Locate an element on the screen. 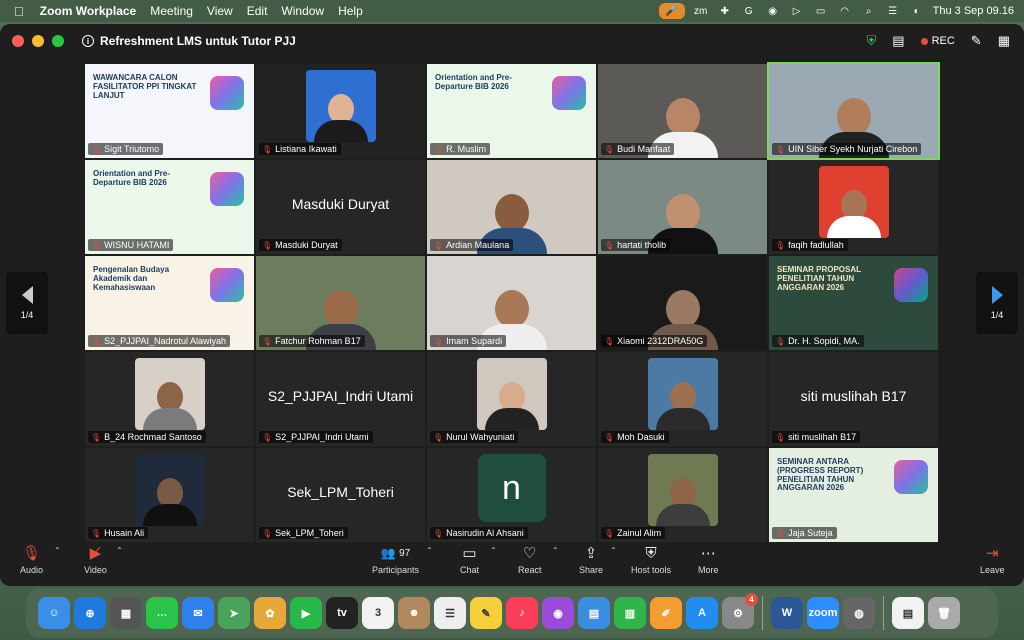 The image size is (1024, 640). finder-icon: ☺ is located at coordinates (54, 613).